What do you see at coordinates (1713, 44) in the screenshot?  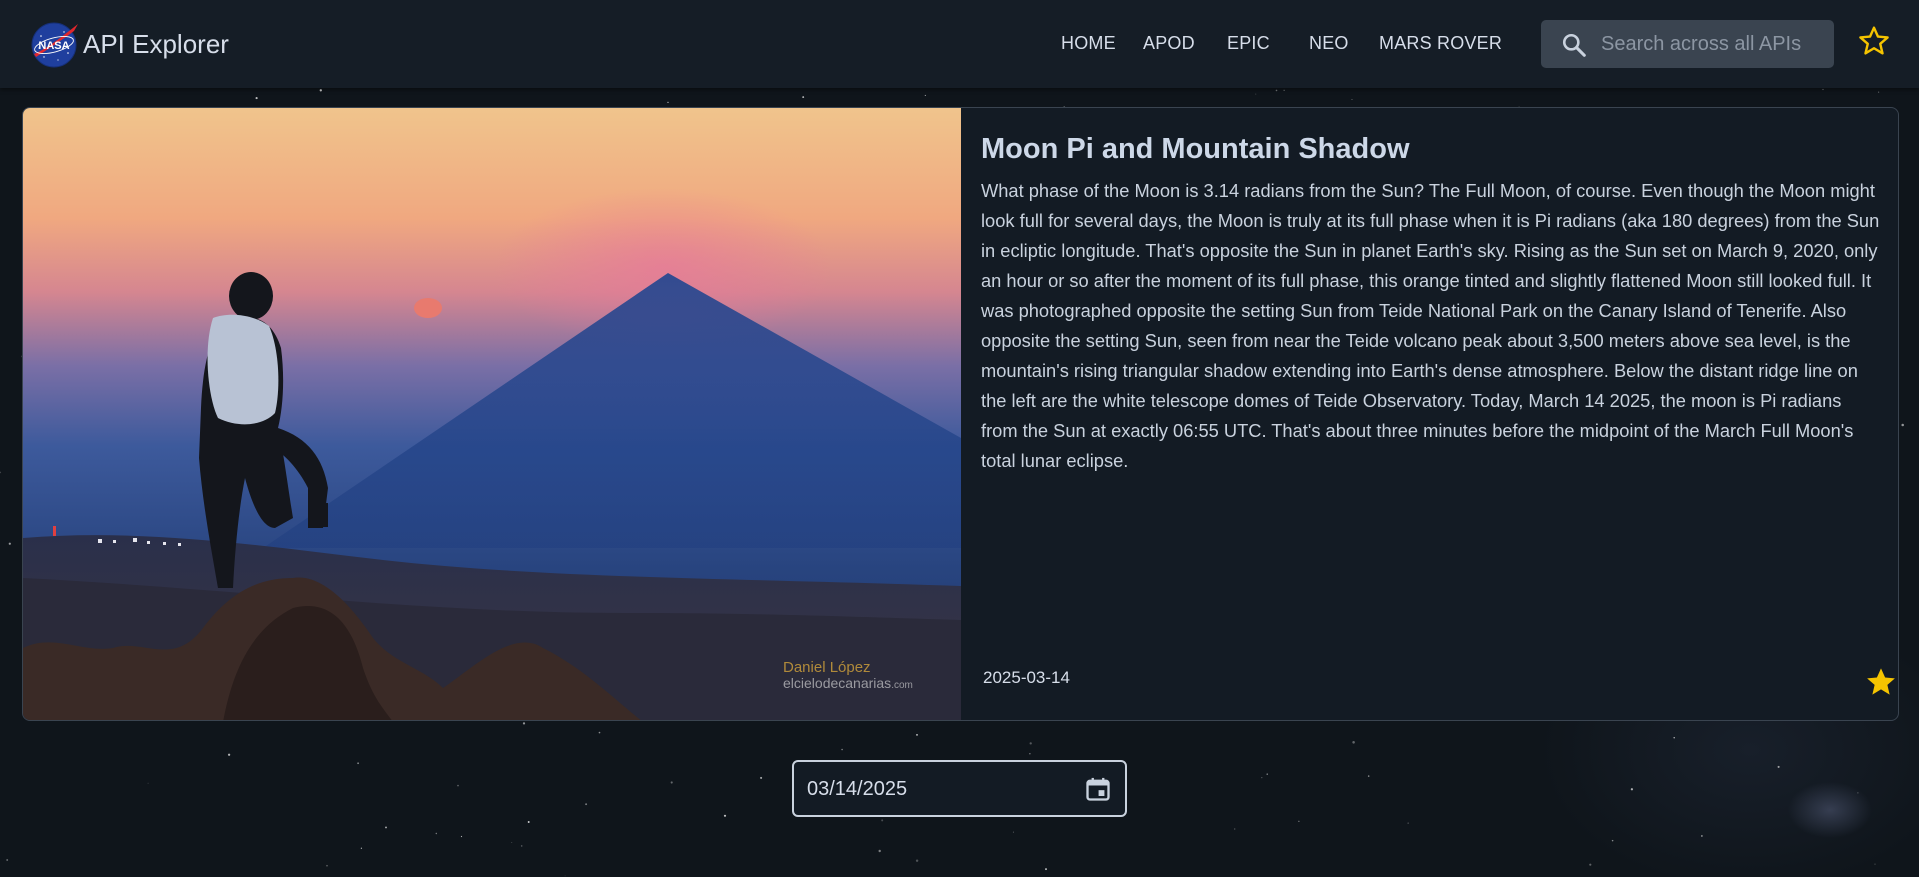 I see `search-input` at bounding box center [1713, 44].